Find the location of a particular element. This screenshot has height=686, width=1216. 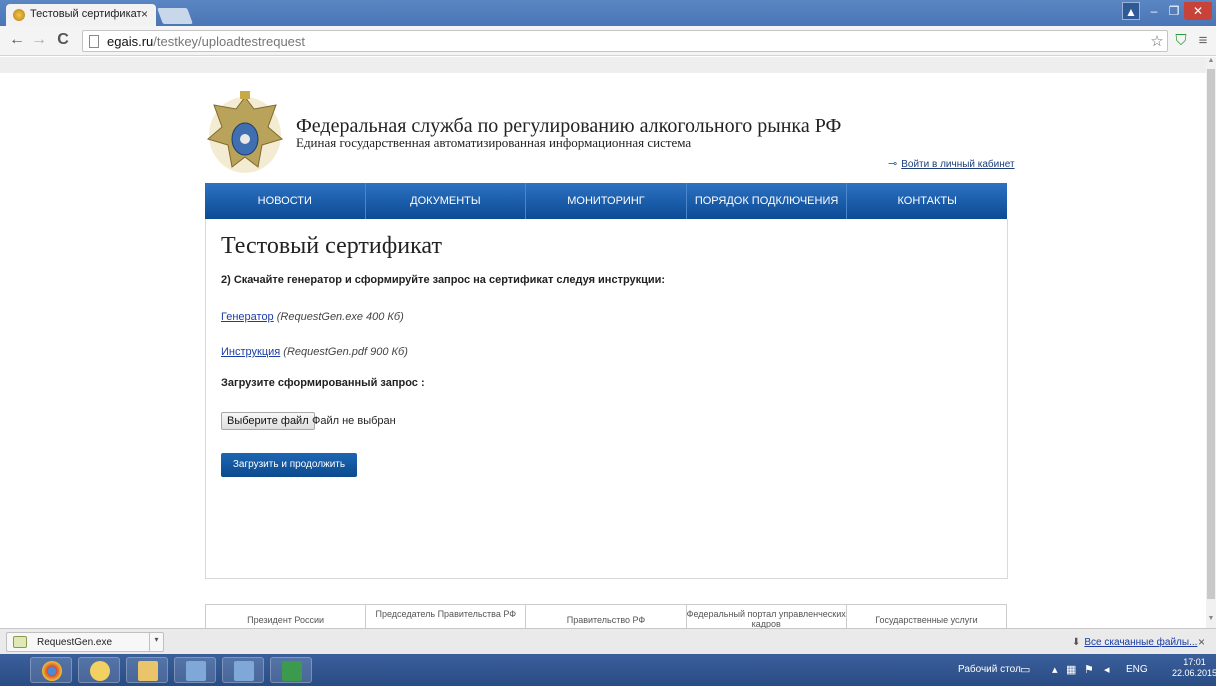

chrome-icon is located at coordinates (52, 671).